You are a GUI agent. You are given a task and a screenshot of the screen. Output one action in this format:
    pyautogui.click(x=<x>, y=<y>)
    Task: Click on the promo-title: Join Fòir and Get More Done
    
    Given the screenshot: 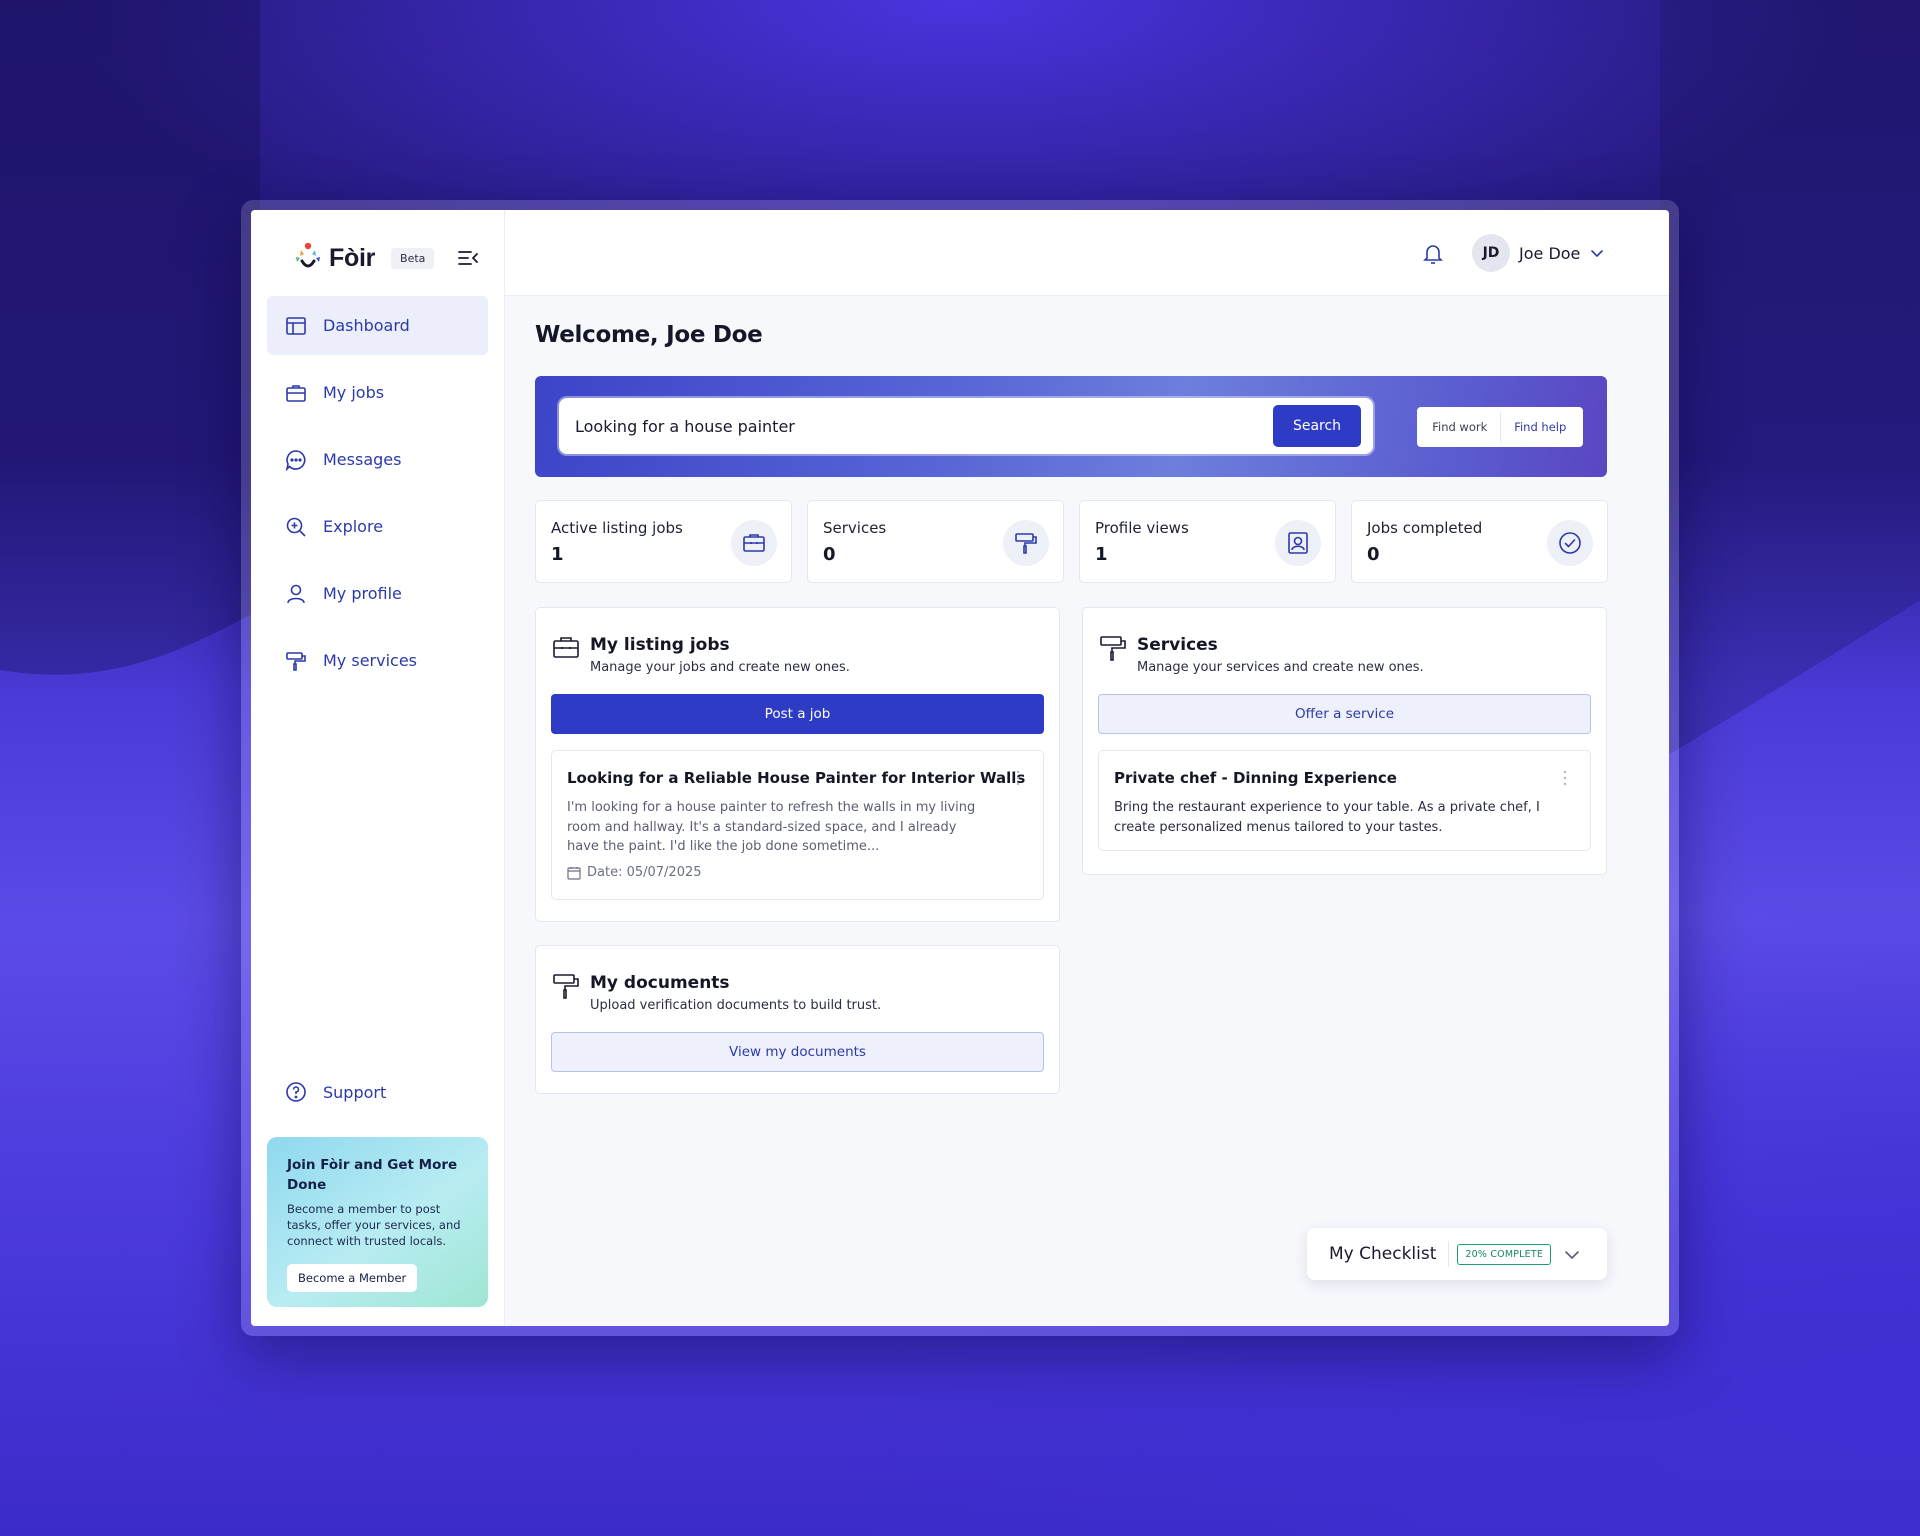 What is the action you would take?
    pyautogui.click(x=372, y=1175)
    